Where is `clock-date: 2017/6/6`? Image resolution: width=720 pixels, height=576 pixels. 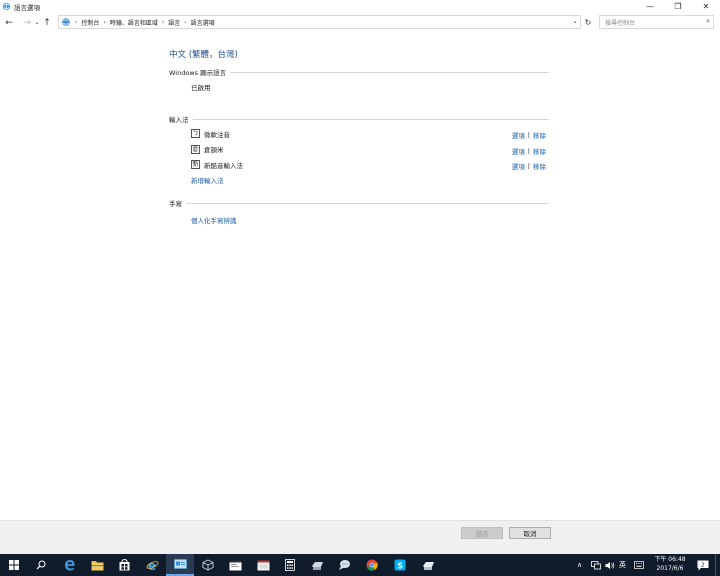
clock-date: 2017/6/6 is located at coordinates (670, 568).